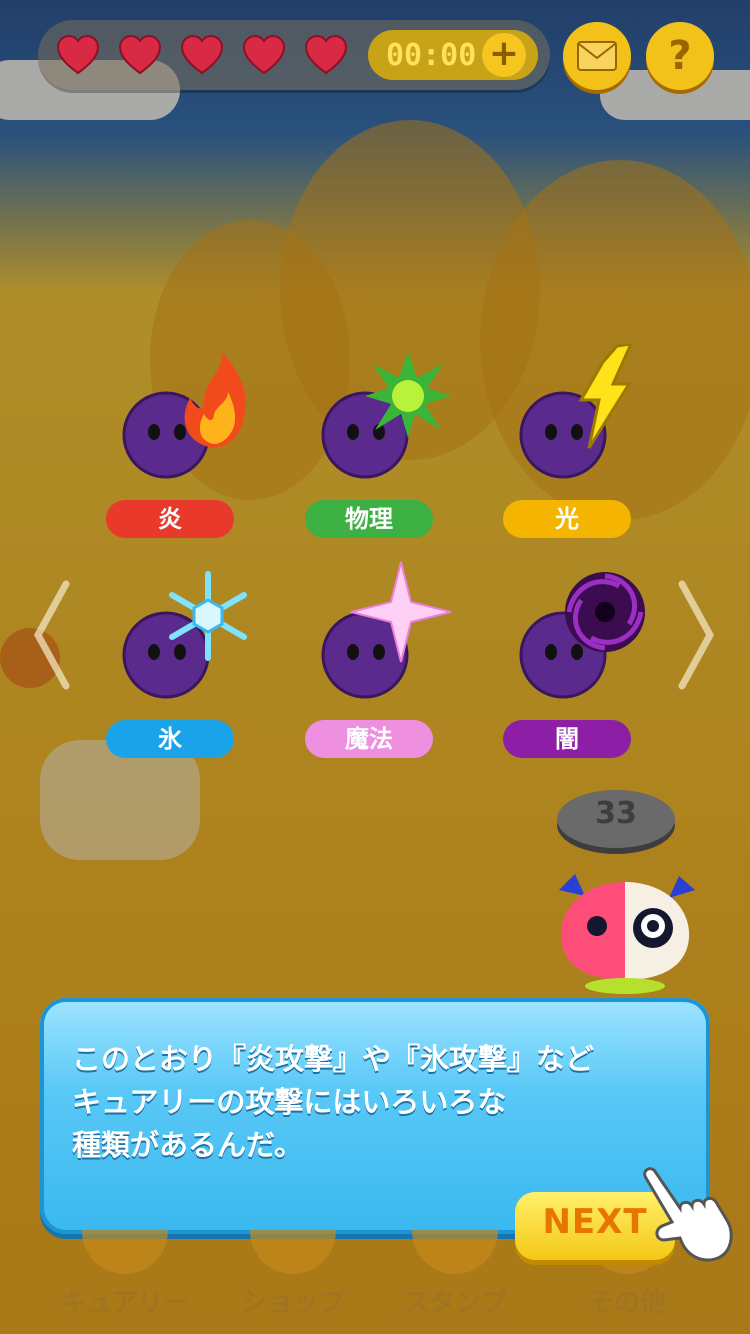 Image resolution: width=750 pixels, height=1334 pixels. I want to click on nav-curie-icon, so click(125, 1252).